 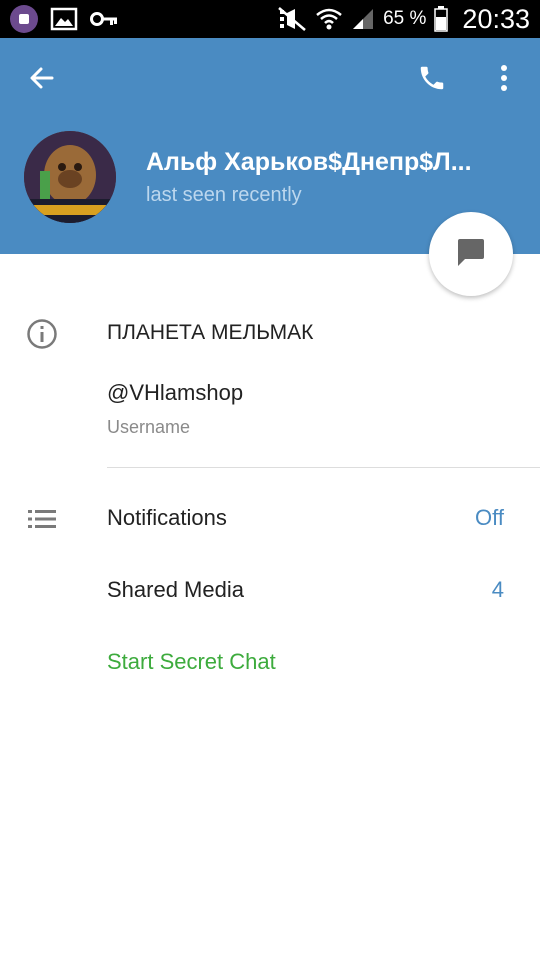 I want to click on username-value: @VHlamshop, so click(x=175, y=393).